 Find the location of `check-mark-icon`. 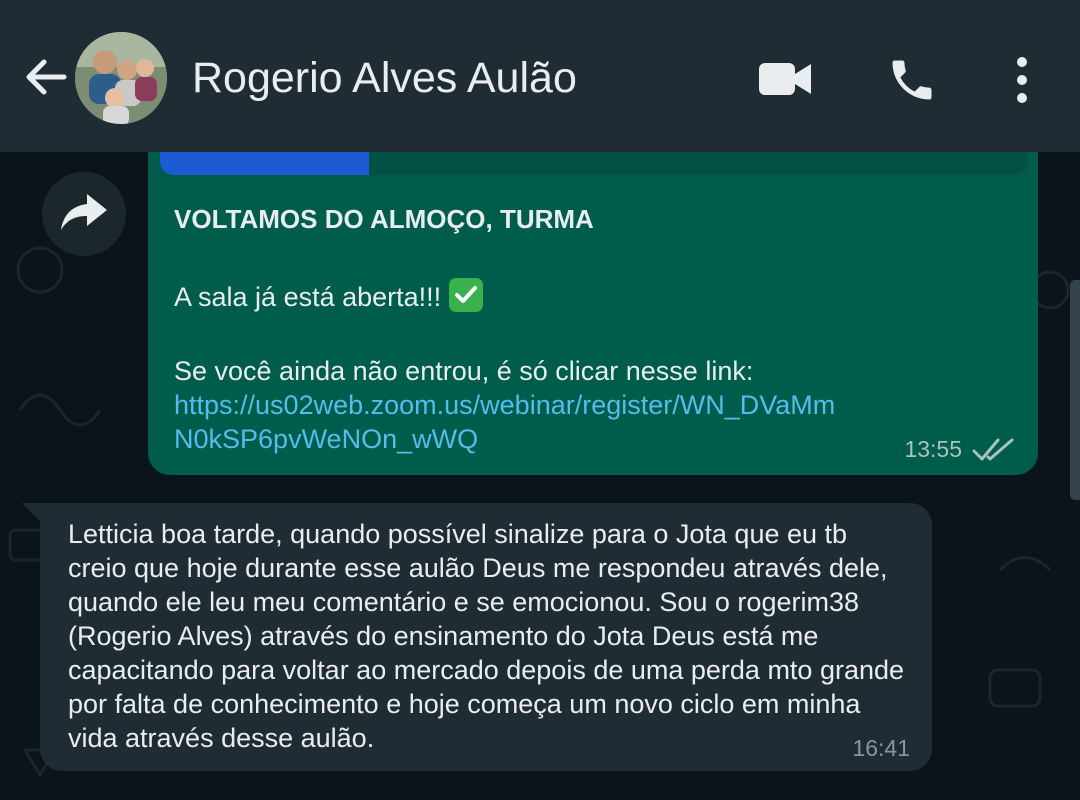

check-mark-icon is located at coordinates (466, 295).